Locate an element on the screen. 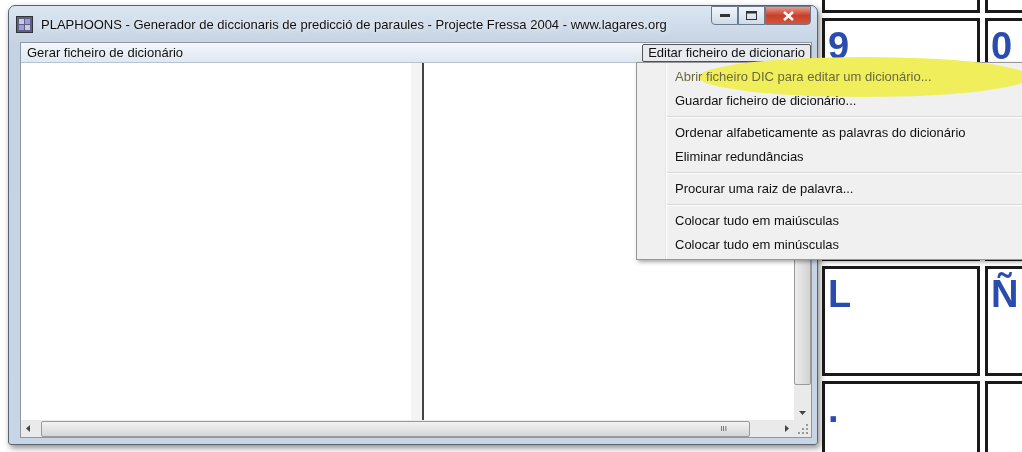 The height and width of the screenshot is (452, 1022). window-title: PLAPHOONS - Generador de diccionaris de predicció de paraules - Projecte Fressa 2004 - www.lagares.org is located at coordinates (354, 24).